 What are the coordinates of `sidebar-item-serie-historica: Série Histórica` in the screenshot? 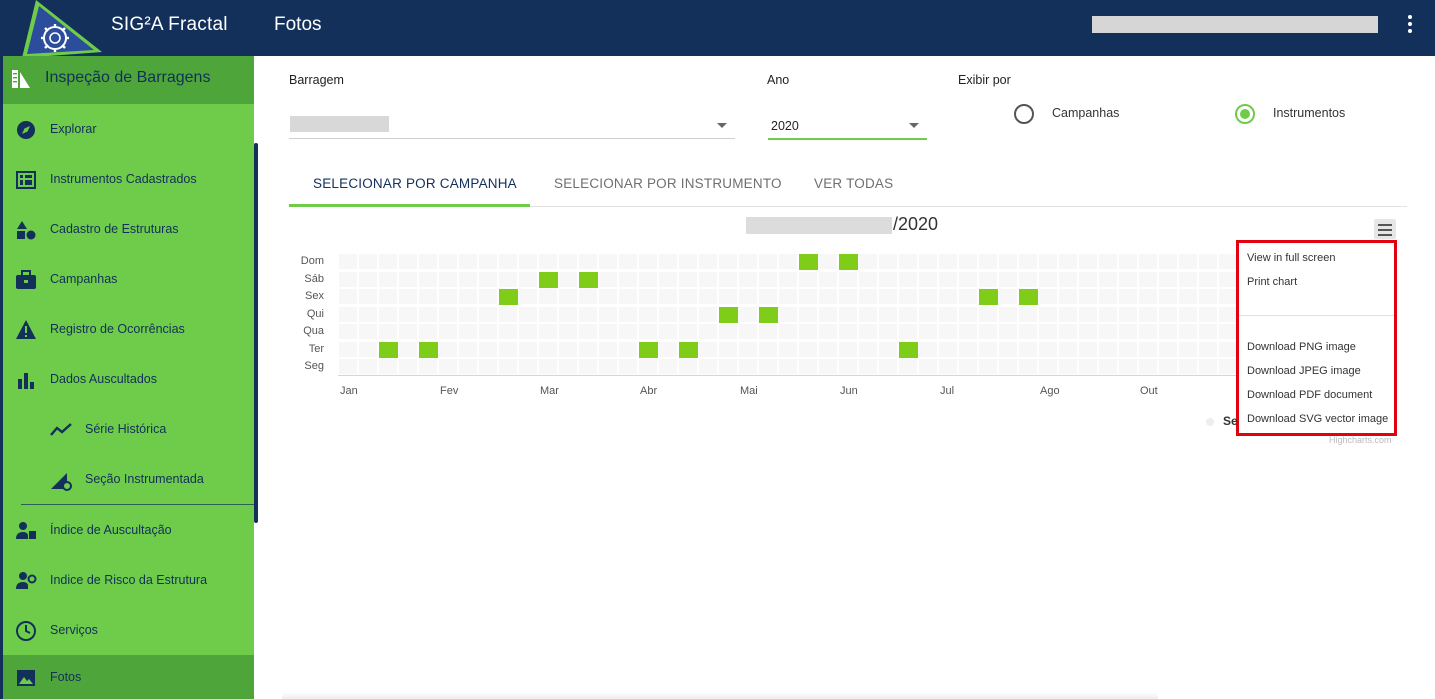 It's located at (128, 429).